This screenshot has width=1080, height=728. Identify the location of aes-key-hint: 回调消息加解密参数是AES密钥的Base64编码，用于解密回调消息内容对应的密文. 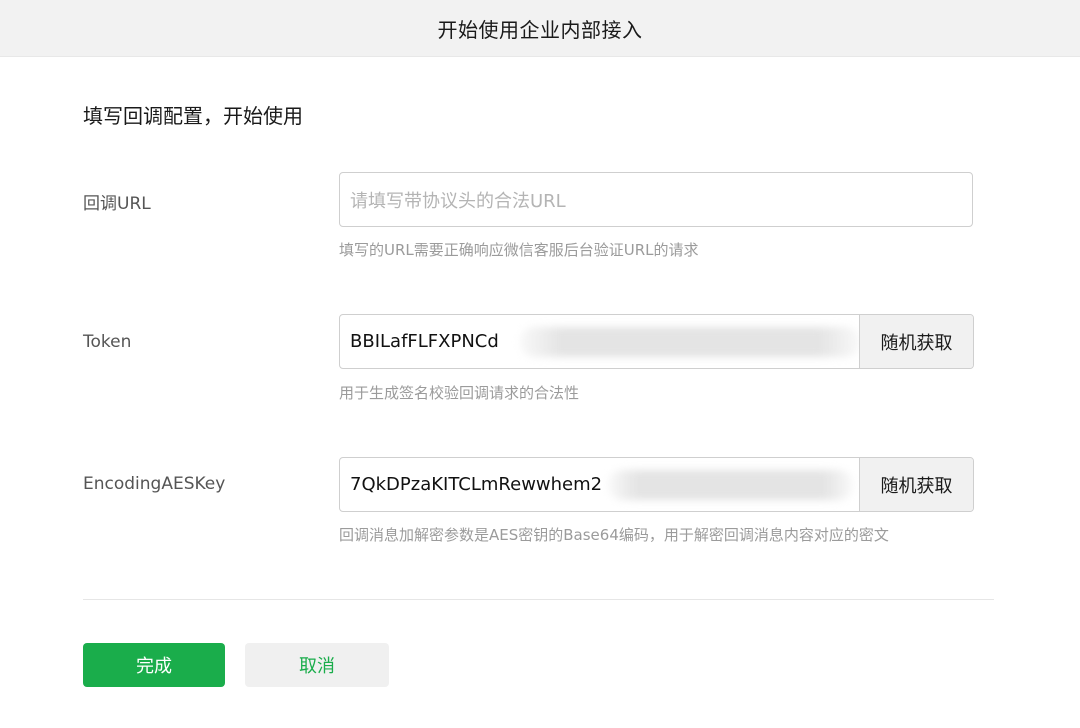
(614, 535).